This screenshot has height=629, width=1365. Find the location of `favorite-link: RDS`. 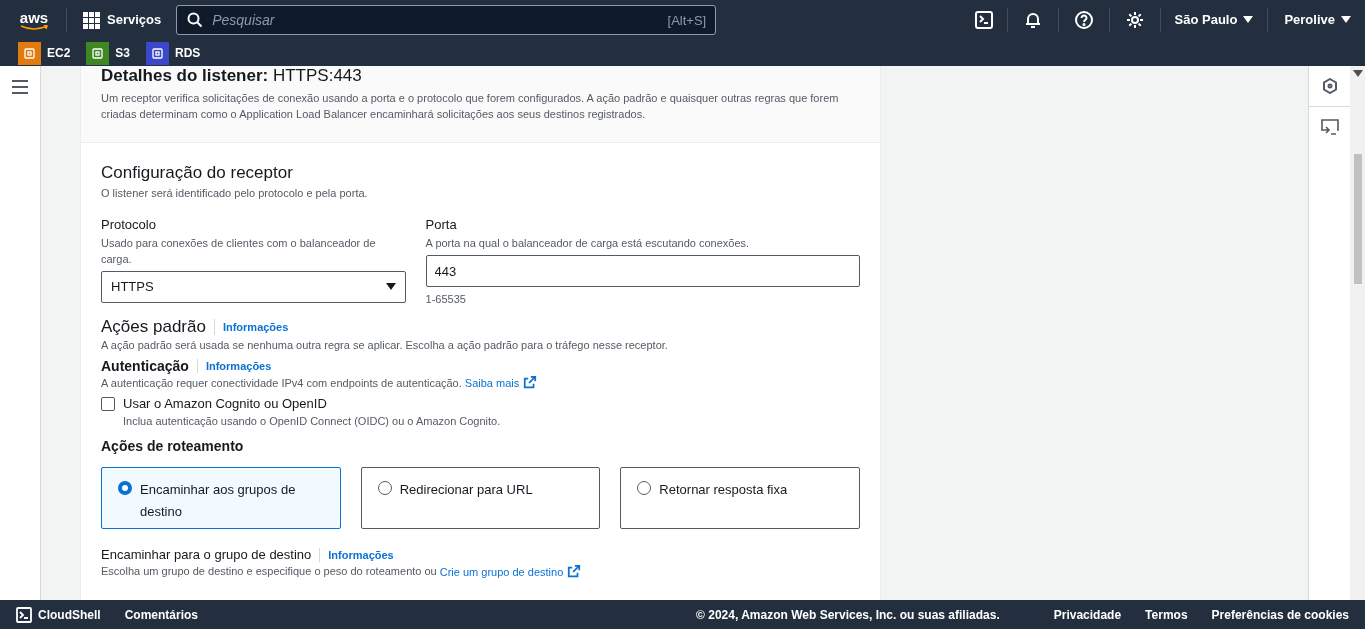

favorite-link: RDS is located at coordinates (173, 53).